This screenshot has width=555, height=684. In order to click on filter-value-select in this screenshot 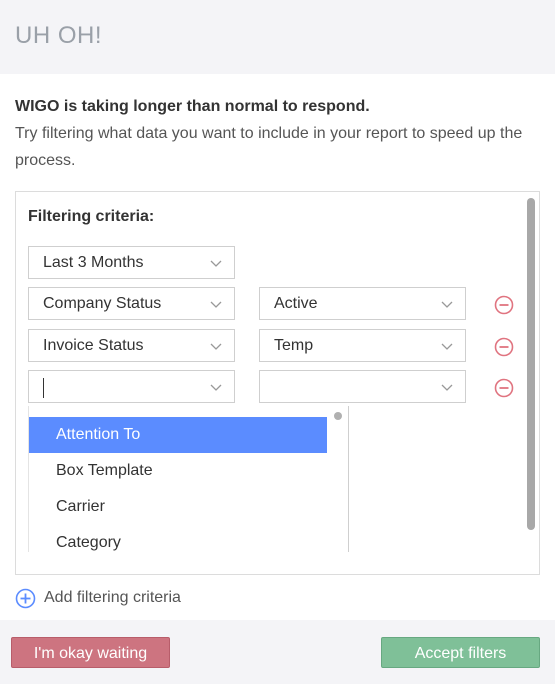, I will do `click(362, 386)`.